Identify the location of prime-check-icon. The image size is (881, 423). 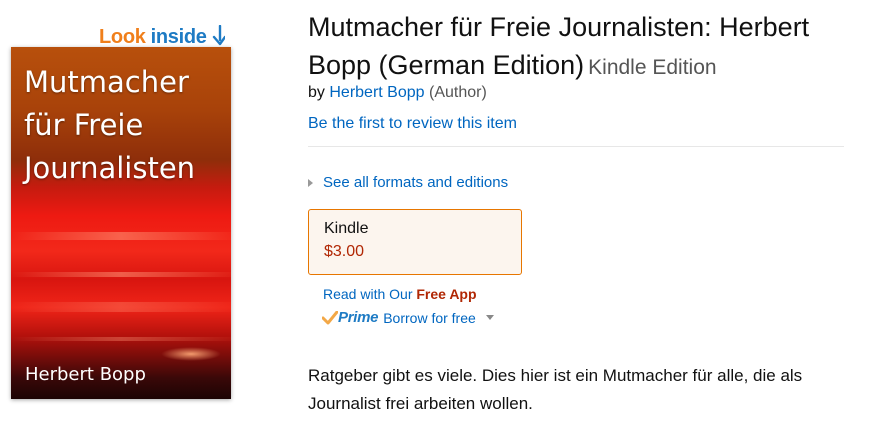
(330, 317).